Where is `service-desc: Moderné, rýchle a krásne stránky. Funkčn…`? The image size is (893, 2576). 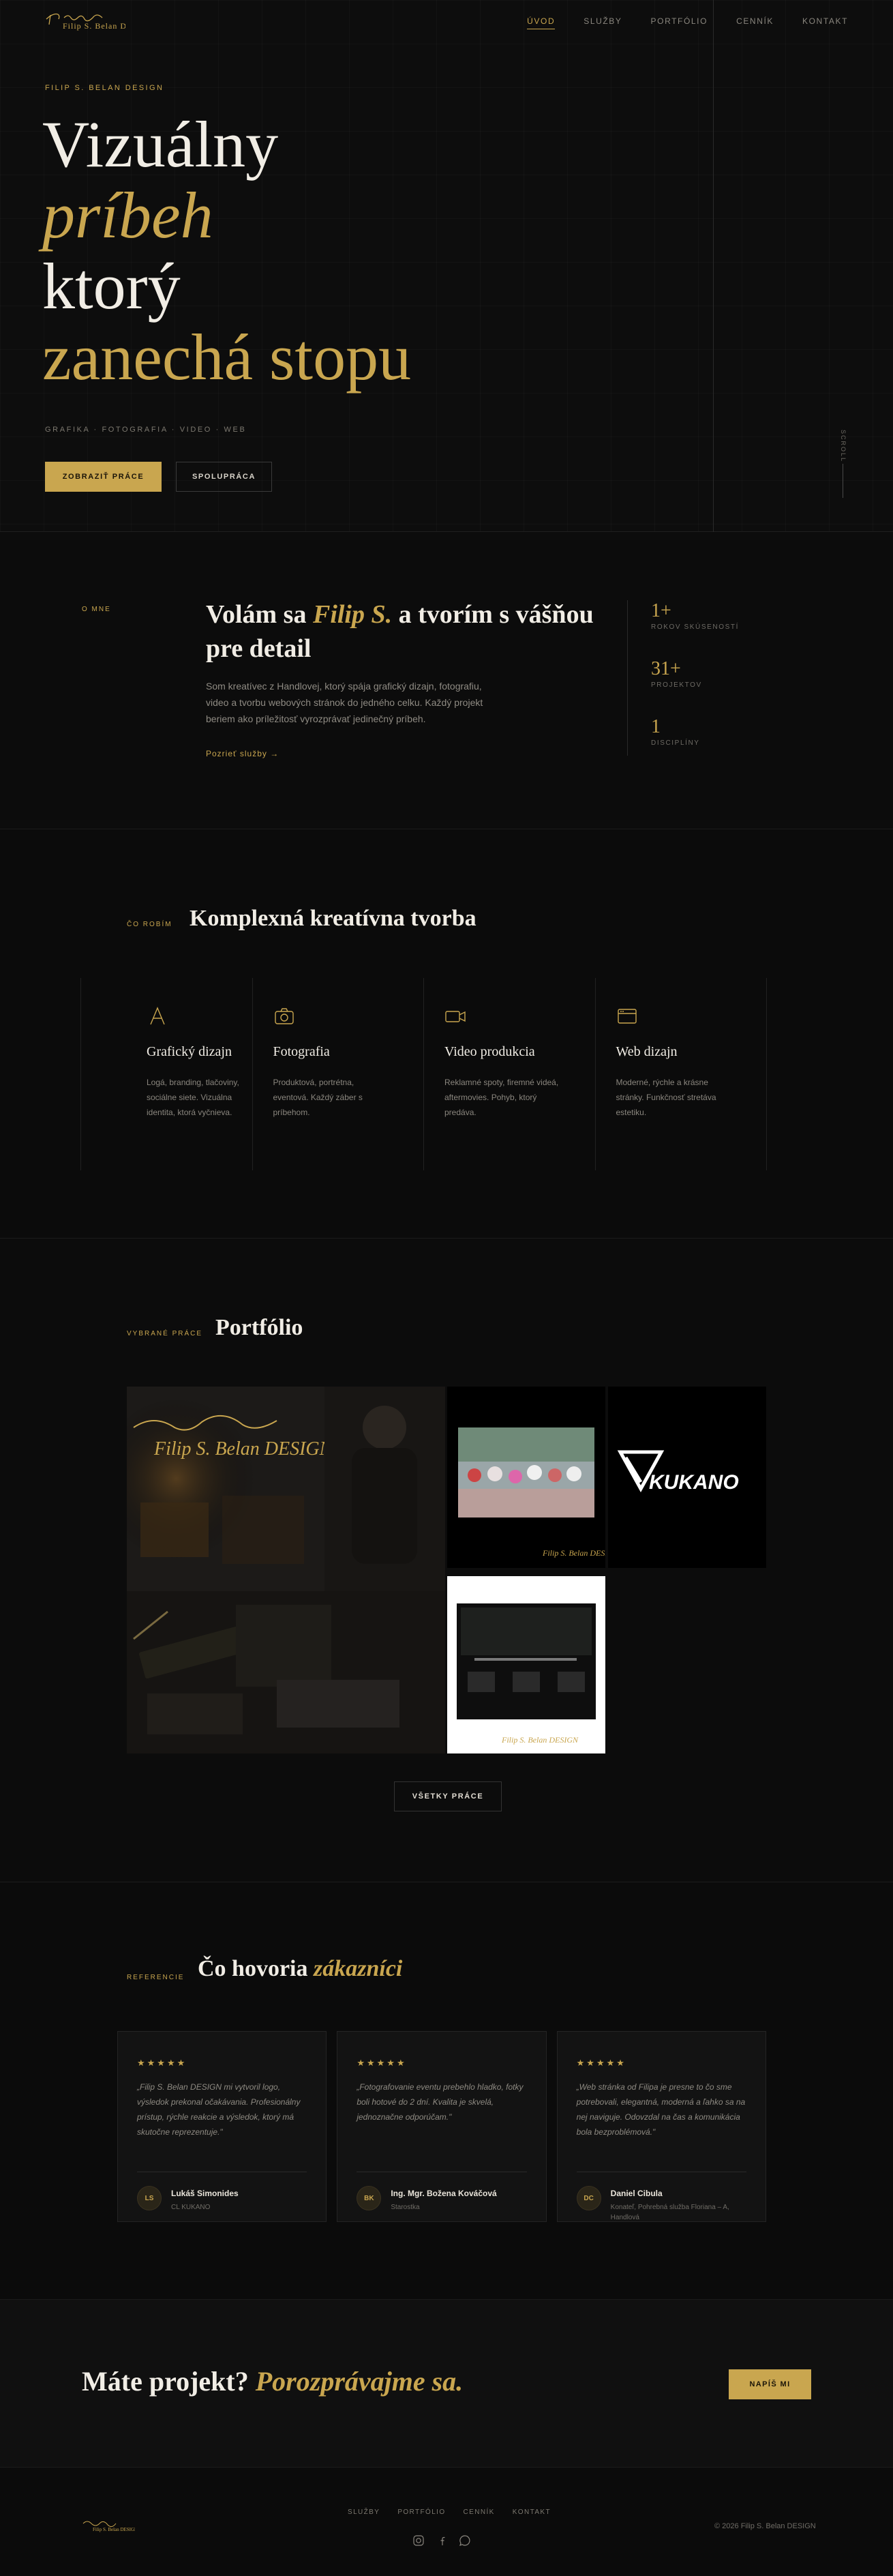 service-desc: Moderné, rýchle a krásne stránky. Funkčn… is located at coordinates (666, 1097).